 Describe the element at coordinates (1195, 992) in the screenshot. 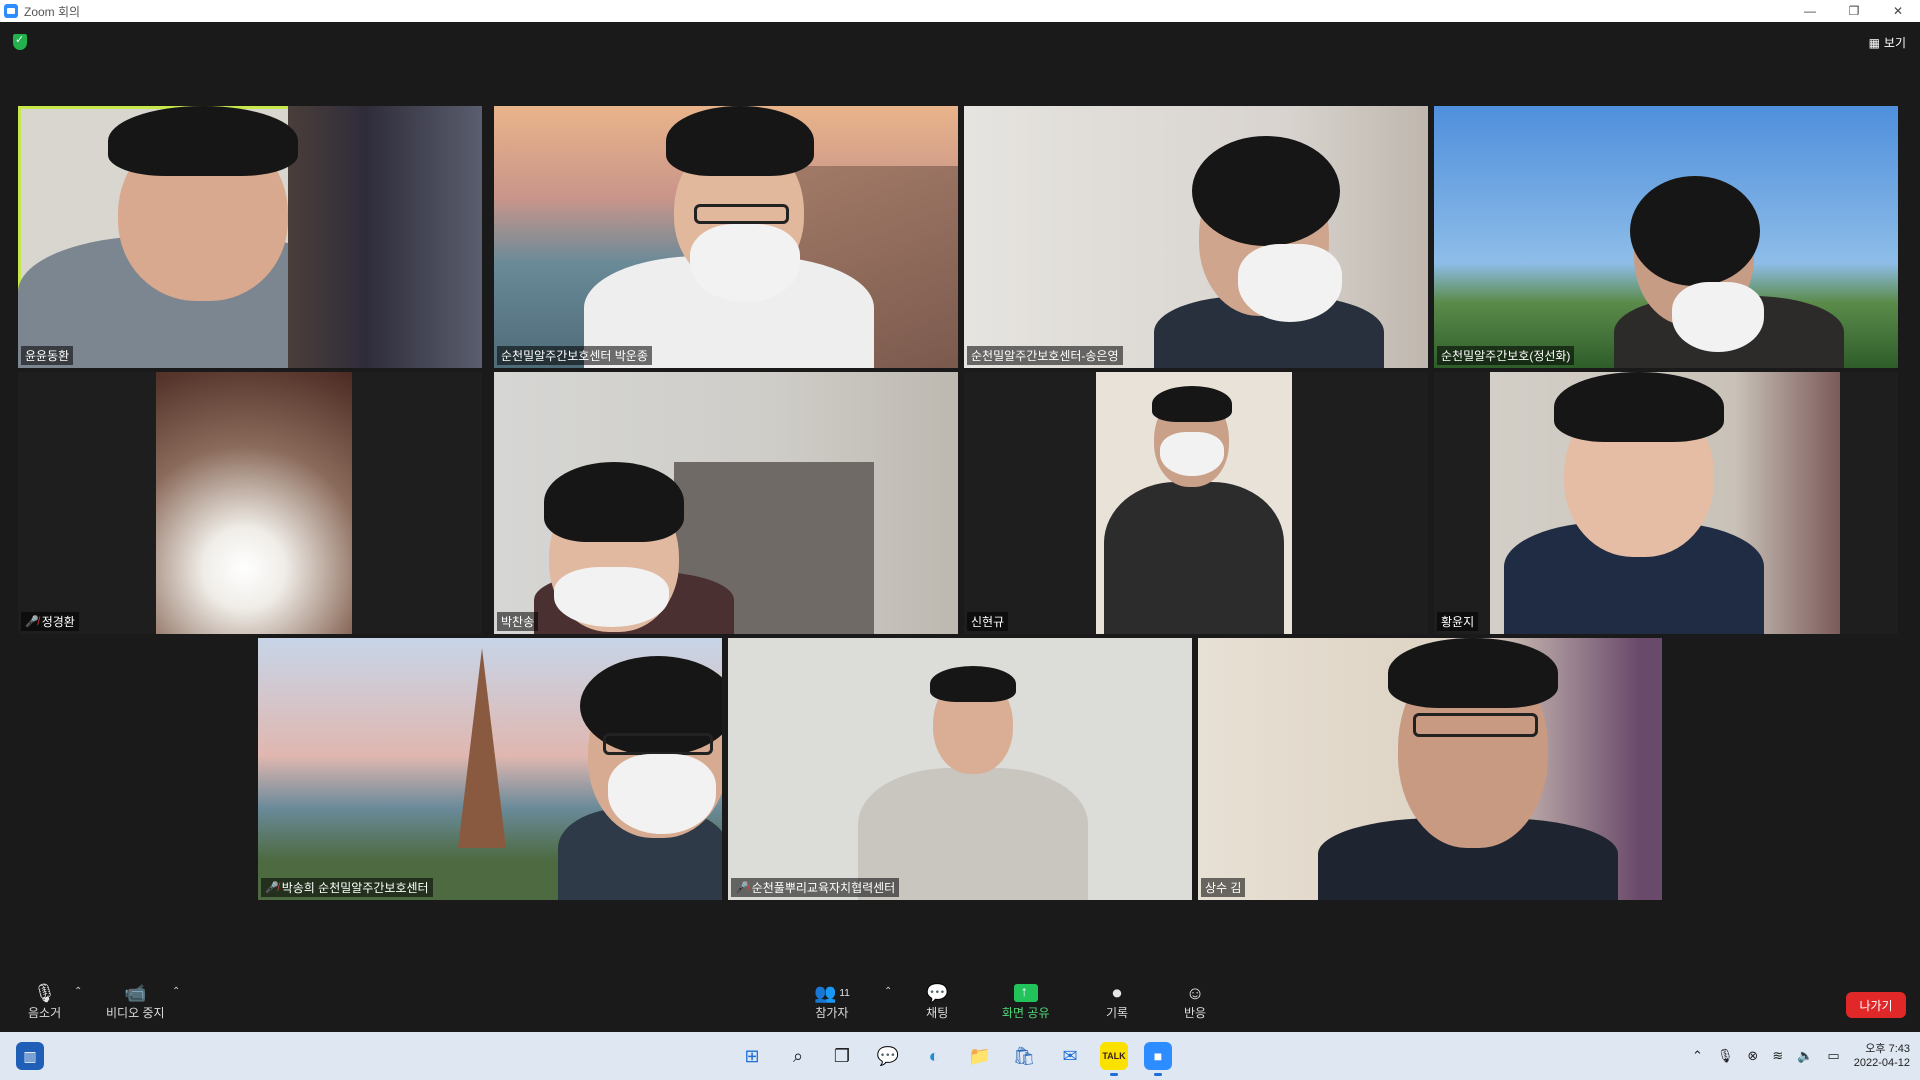

I see `smiley-icon: ☺` at that location.